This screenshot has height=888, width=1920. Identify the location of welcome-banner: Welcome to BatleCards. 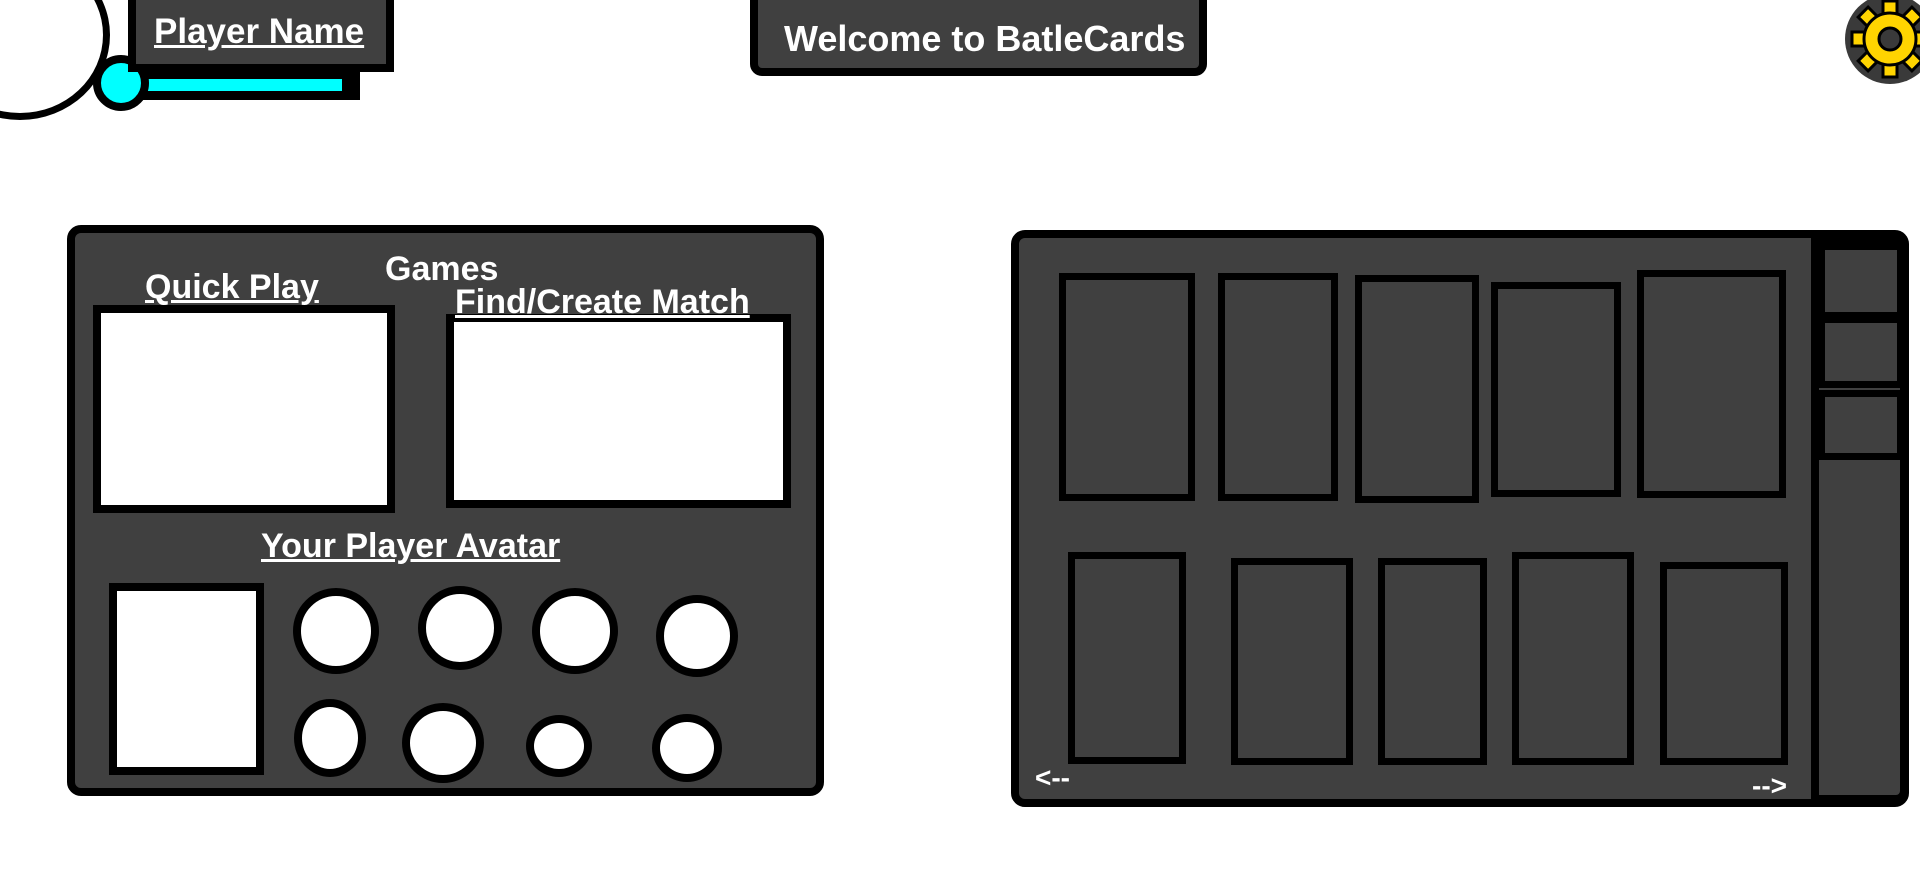
(978, 38).